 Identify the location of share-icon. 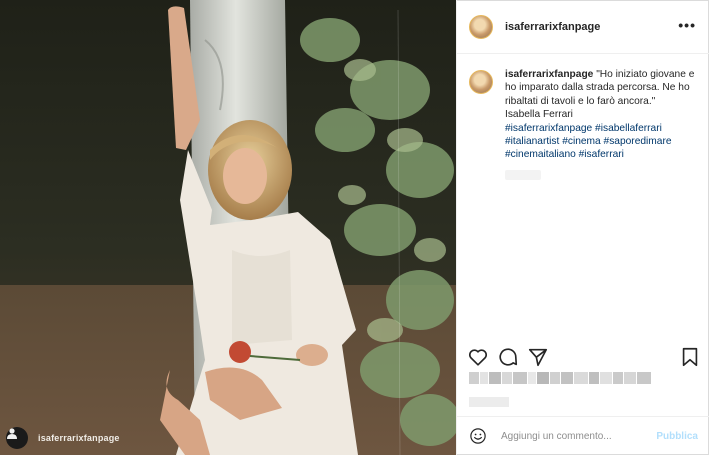
(538, 357).